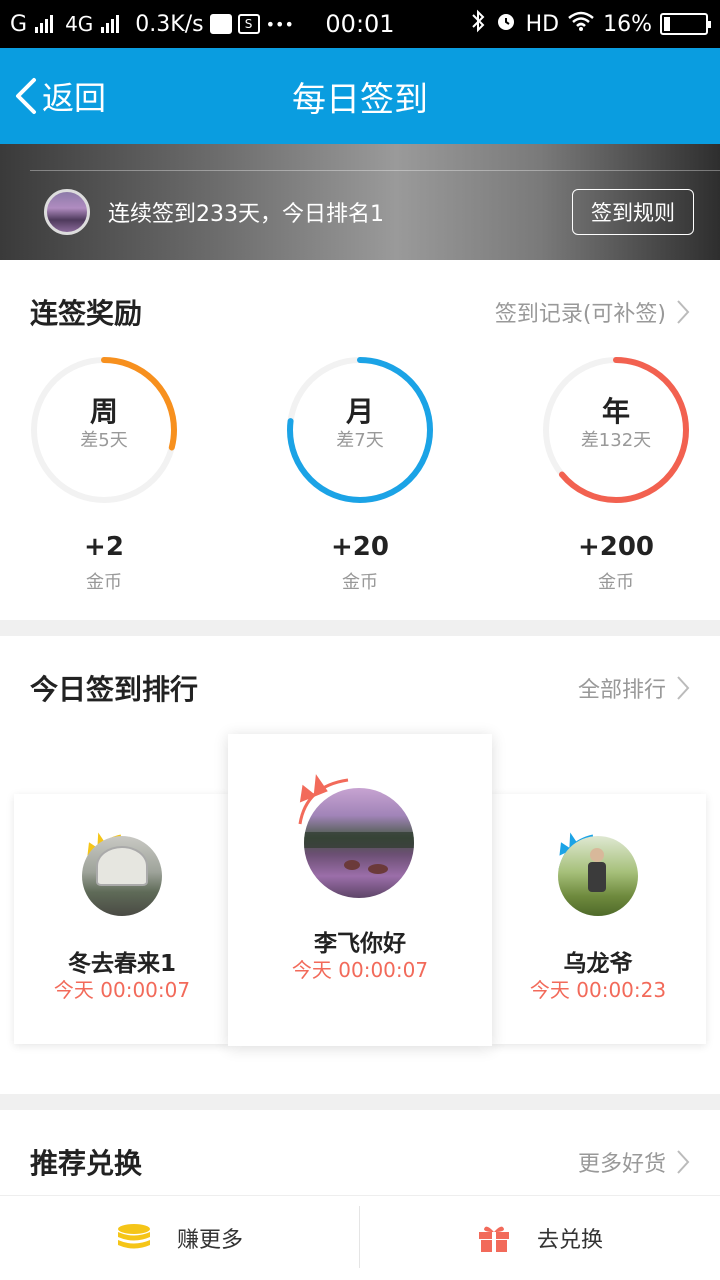 Image resolution: width=720 pixels, height=1280 pixels. What do you see at coordinates (220, 24) in the screenshot?
I see `notification-icon` at bounding box center [220, 24].